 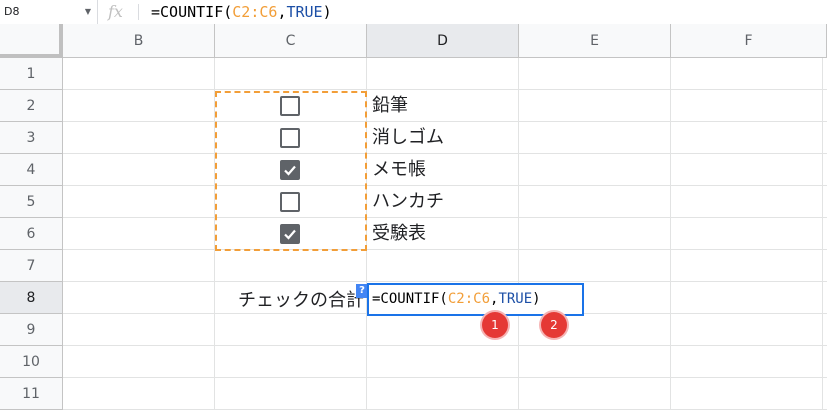 I want to click on formula-true: TRUE, so click(x=304, y=12).